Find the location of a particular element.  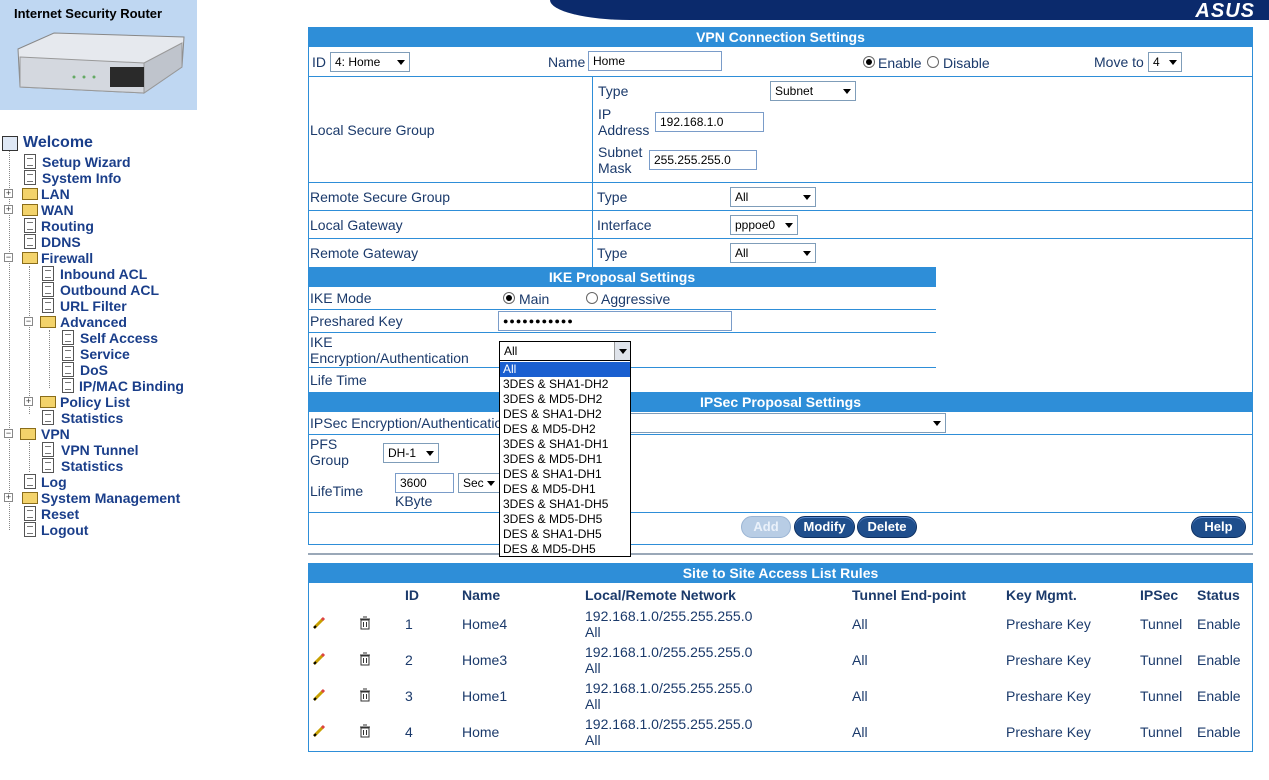

dropdown-option: DES & MD5-DH1 is located at coordinates (565, 489).